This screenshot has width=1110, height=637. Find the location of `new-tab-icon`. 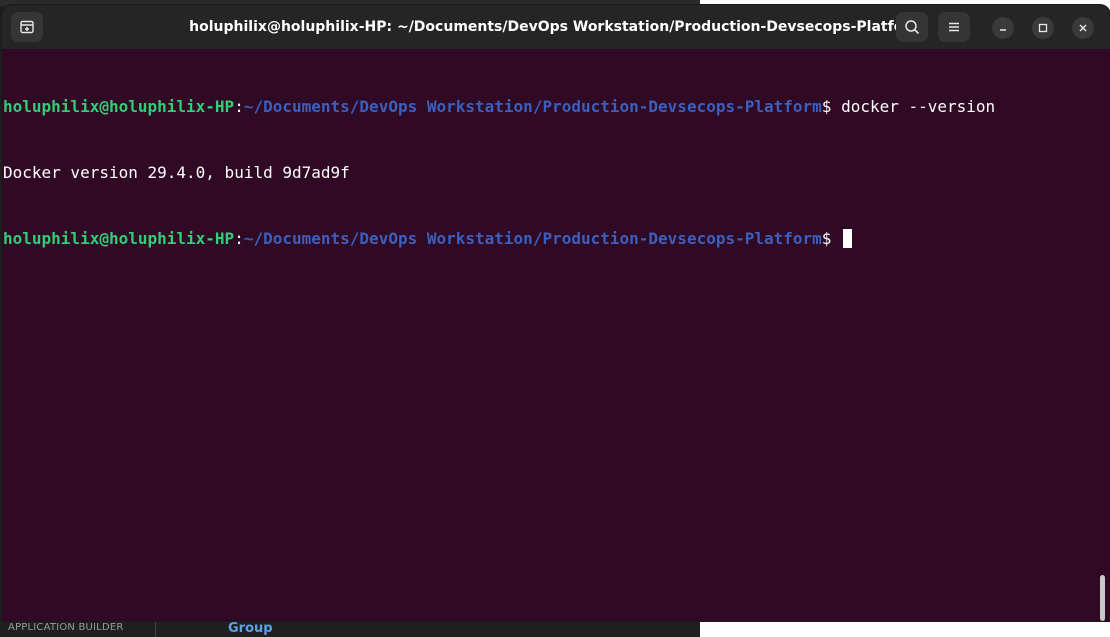

new-tab-icon is located at coordinates (27, 27).